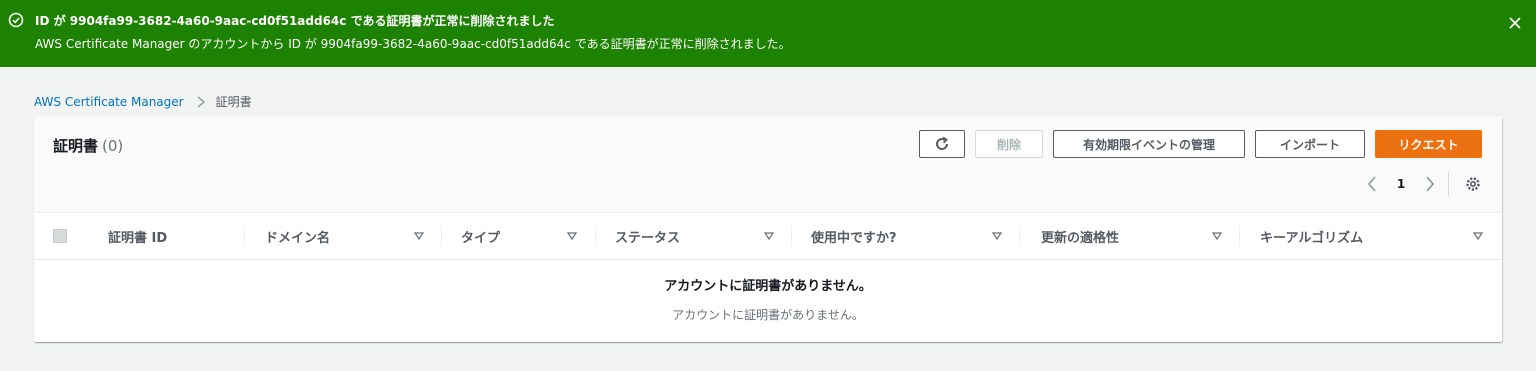 The image size is (1536, 371). I want to click on column-header-renewal-eligibility: 更新の適格性, so click(1080, 236).